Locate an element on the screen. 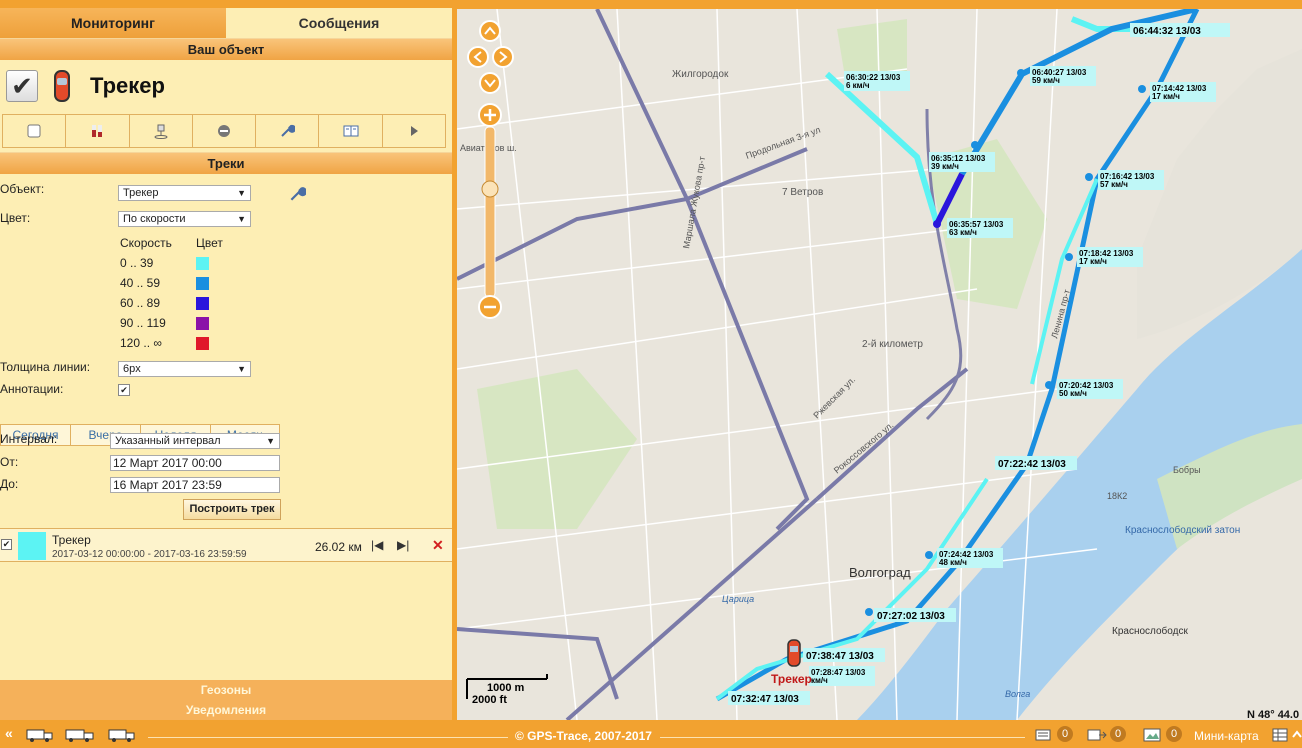 The image size is (1302, 748). object-select-checkbox: ✔ is located at coordinates (22, 86).